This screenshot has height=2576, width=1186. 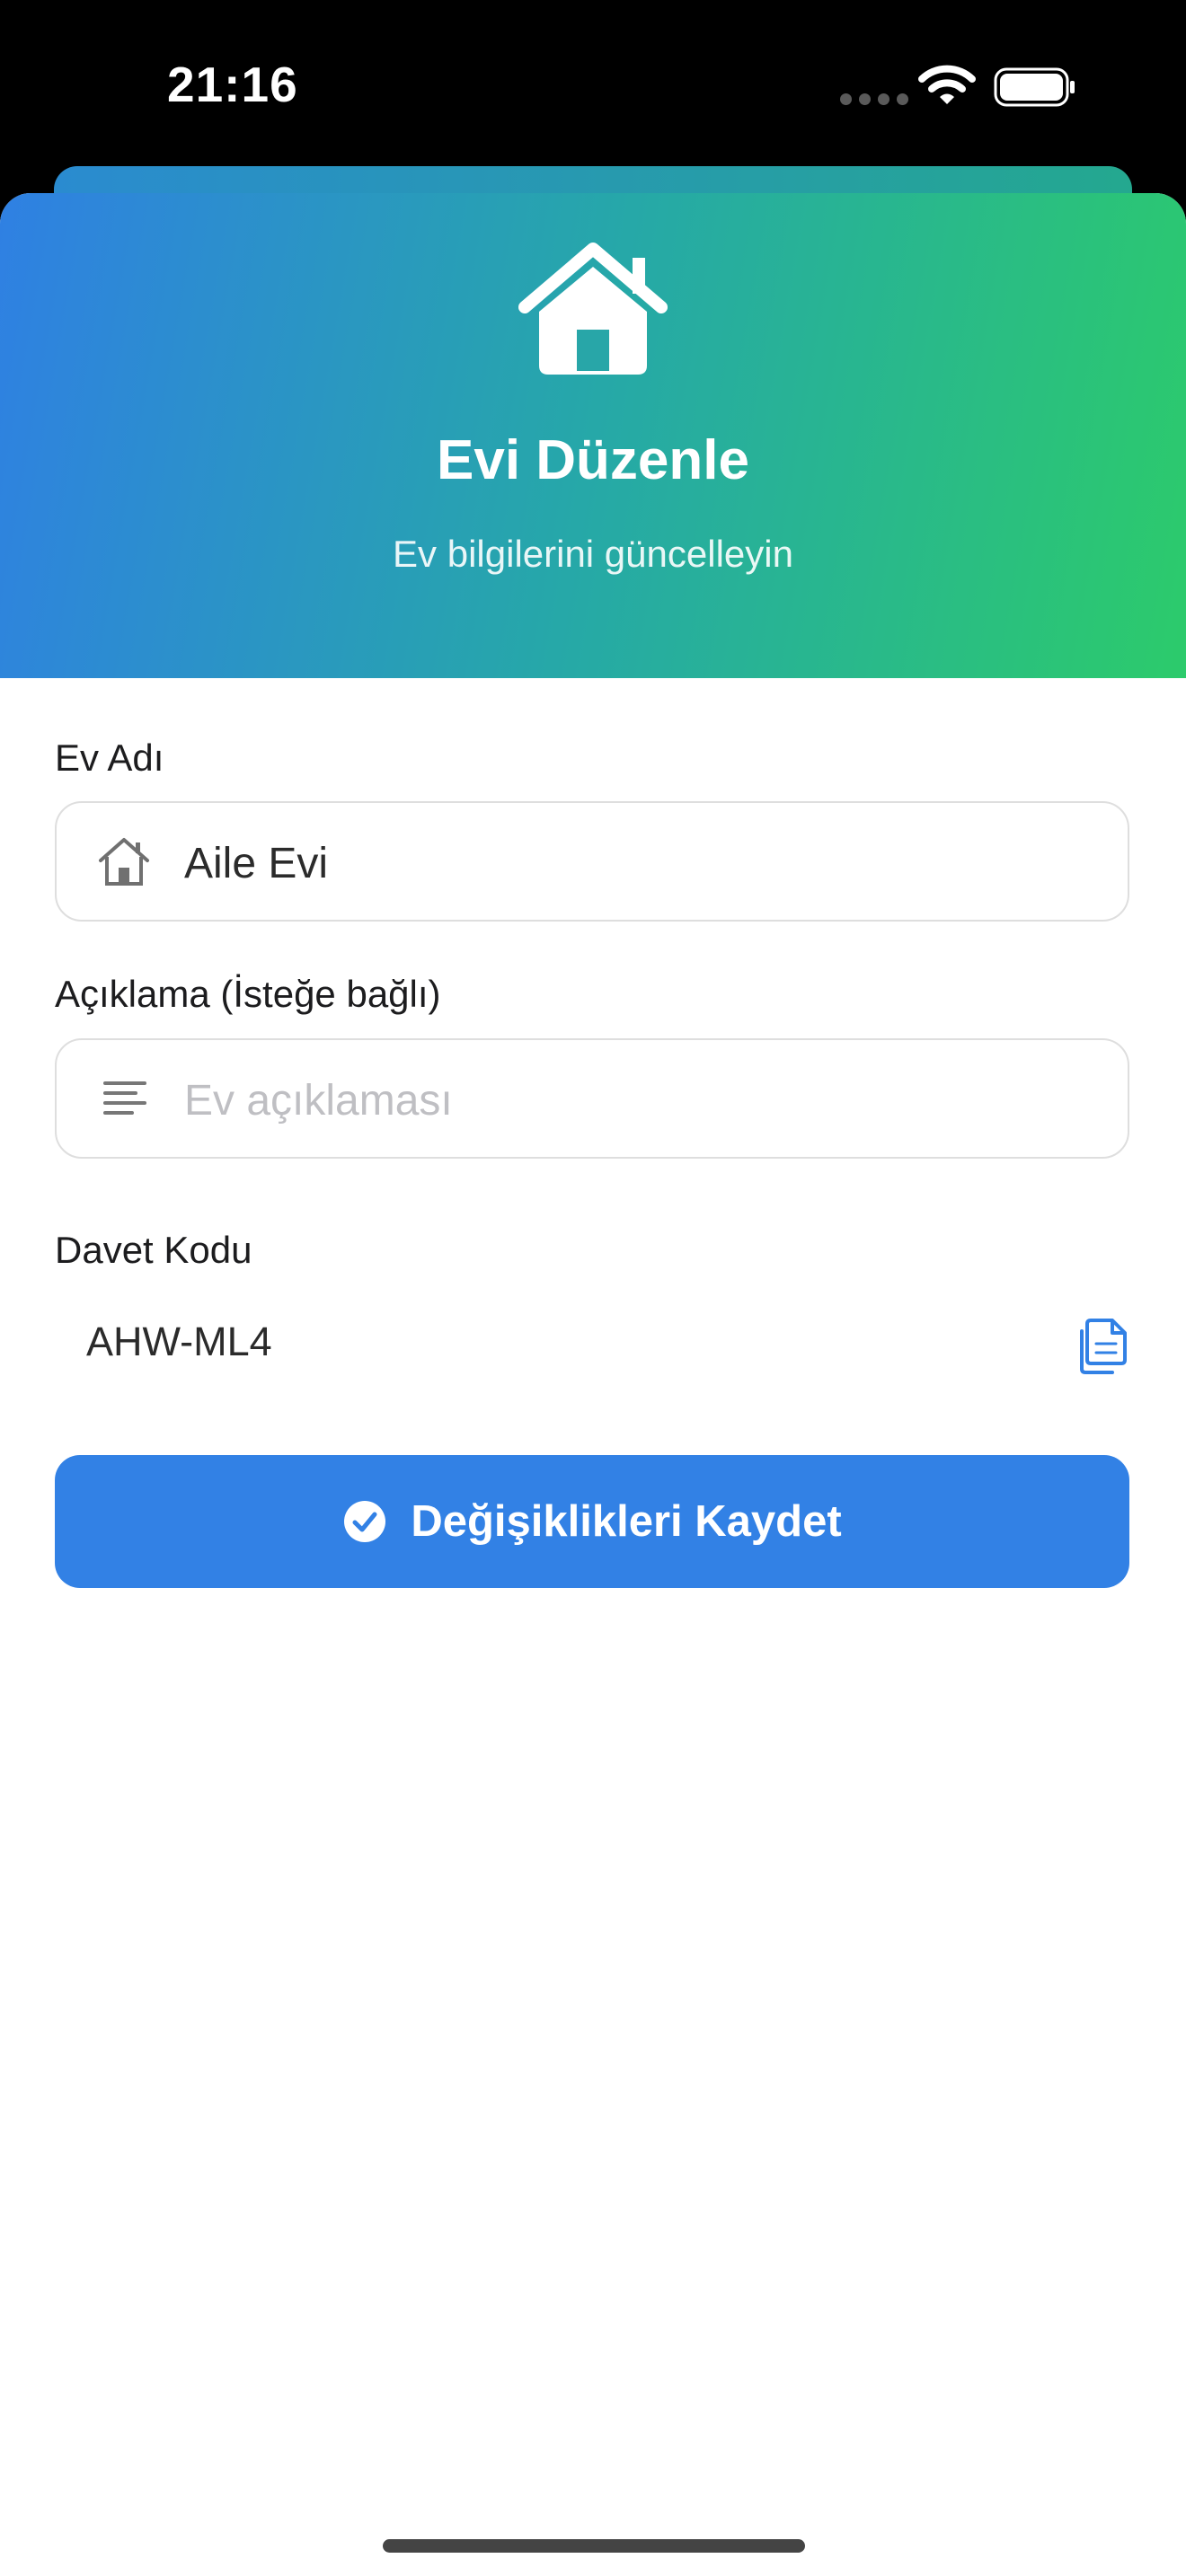 What do you see at coordinates (633, 1100) in the screenshot?
I see `description-input` at bounding box center [633, 1100].